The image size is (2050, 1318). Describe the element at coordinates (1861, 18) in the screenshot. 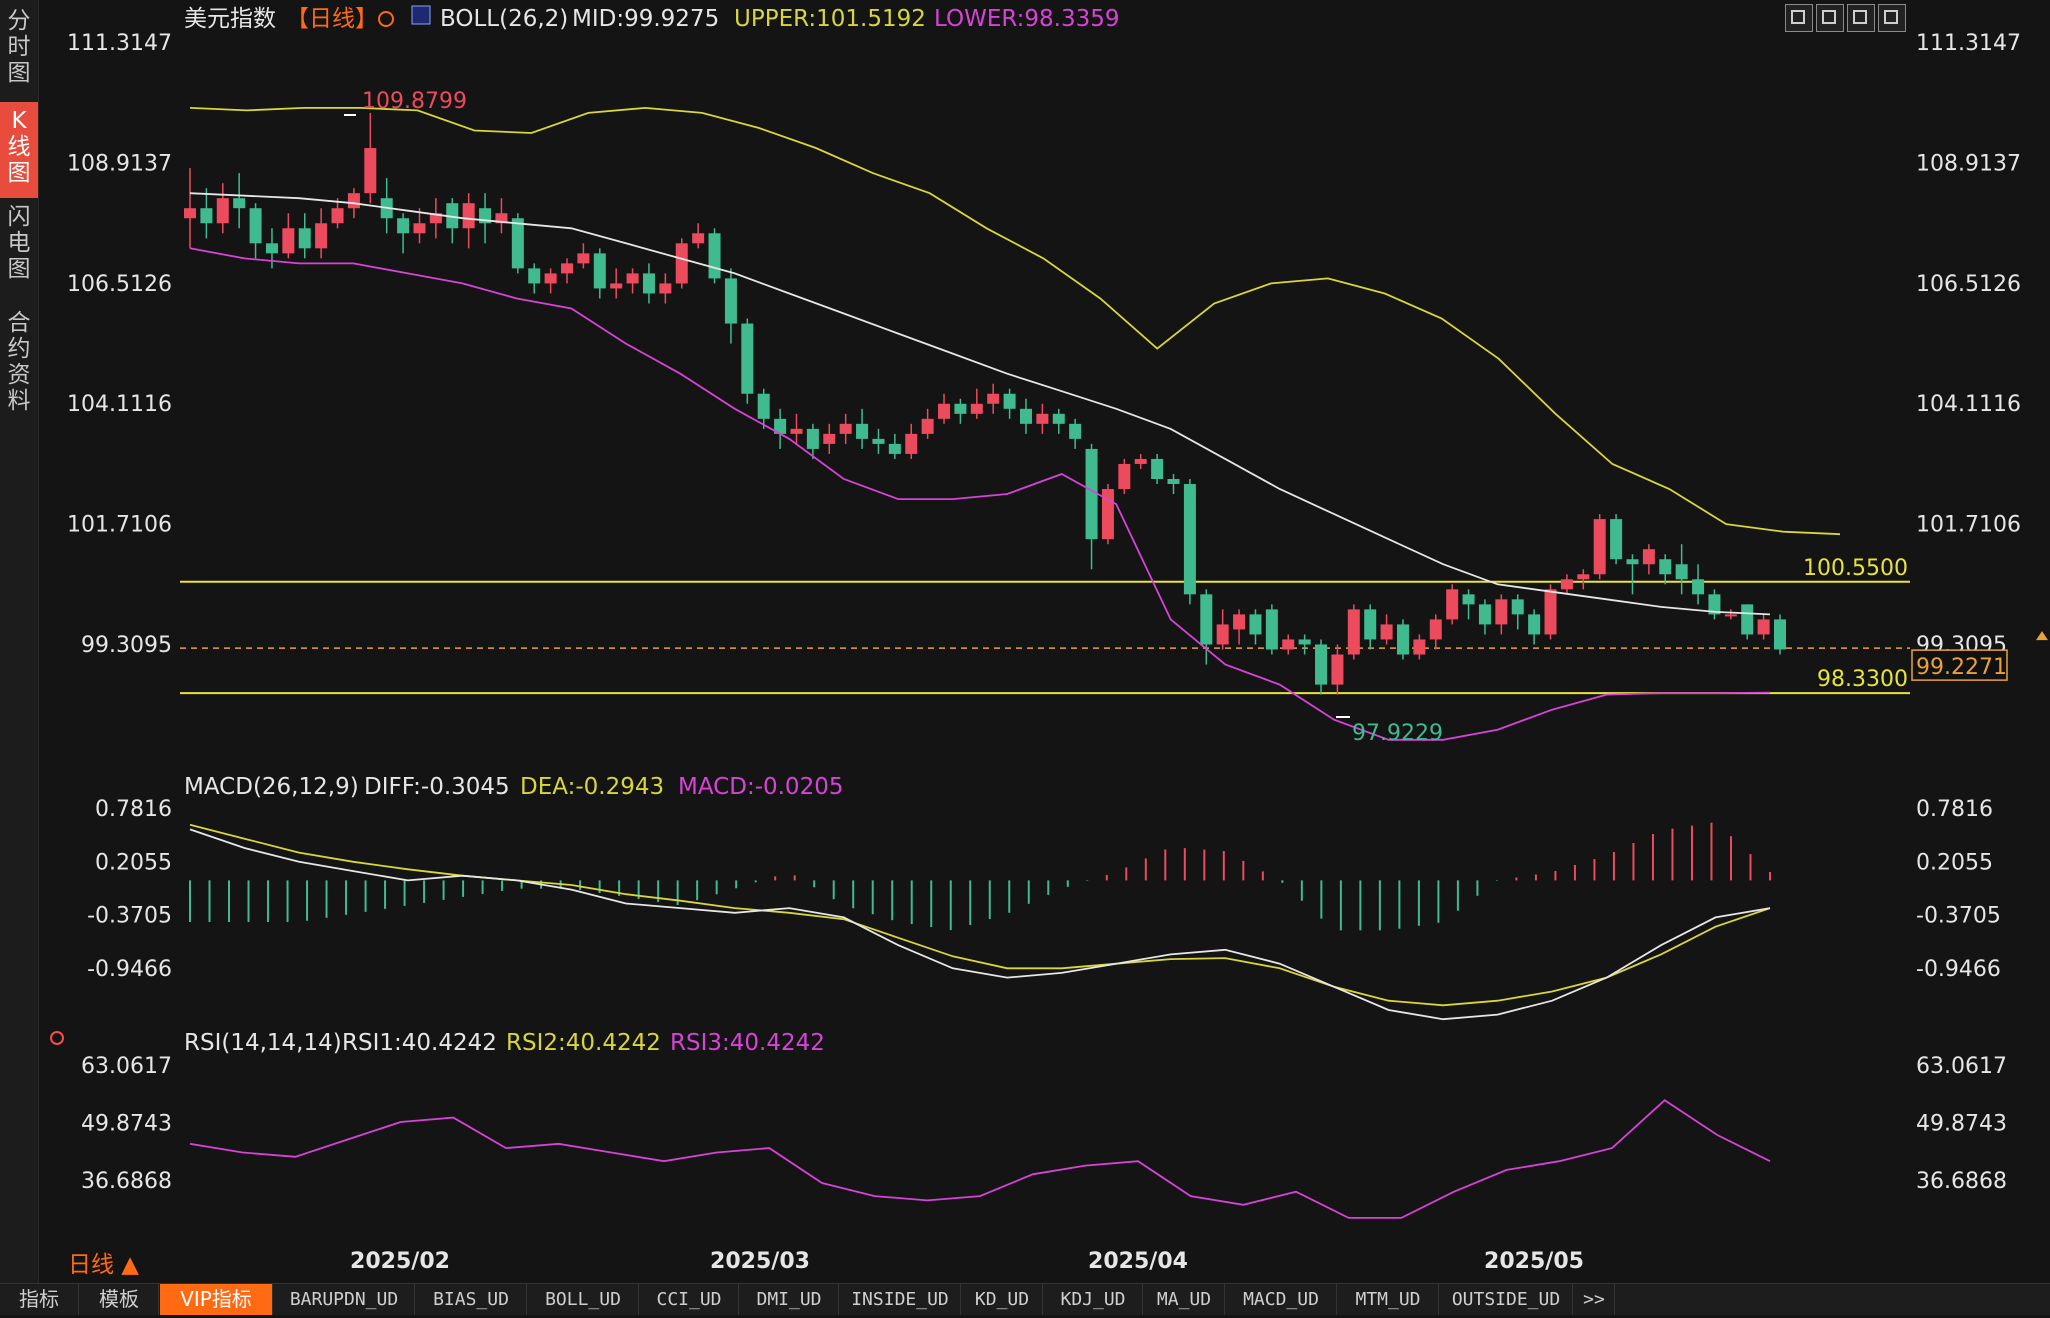

I see `layout-next-icon` at that location.